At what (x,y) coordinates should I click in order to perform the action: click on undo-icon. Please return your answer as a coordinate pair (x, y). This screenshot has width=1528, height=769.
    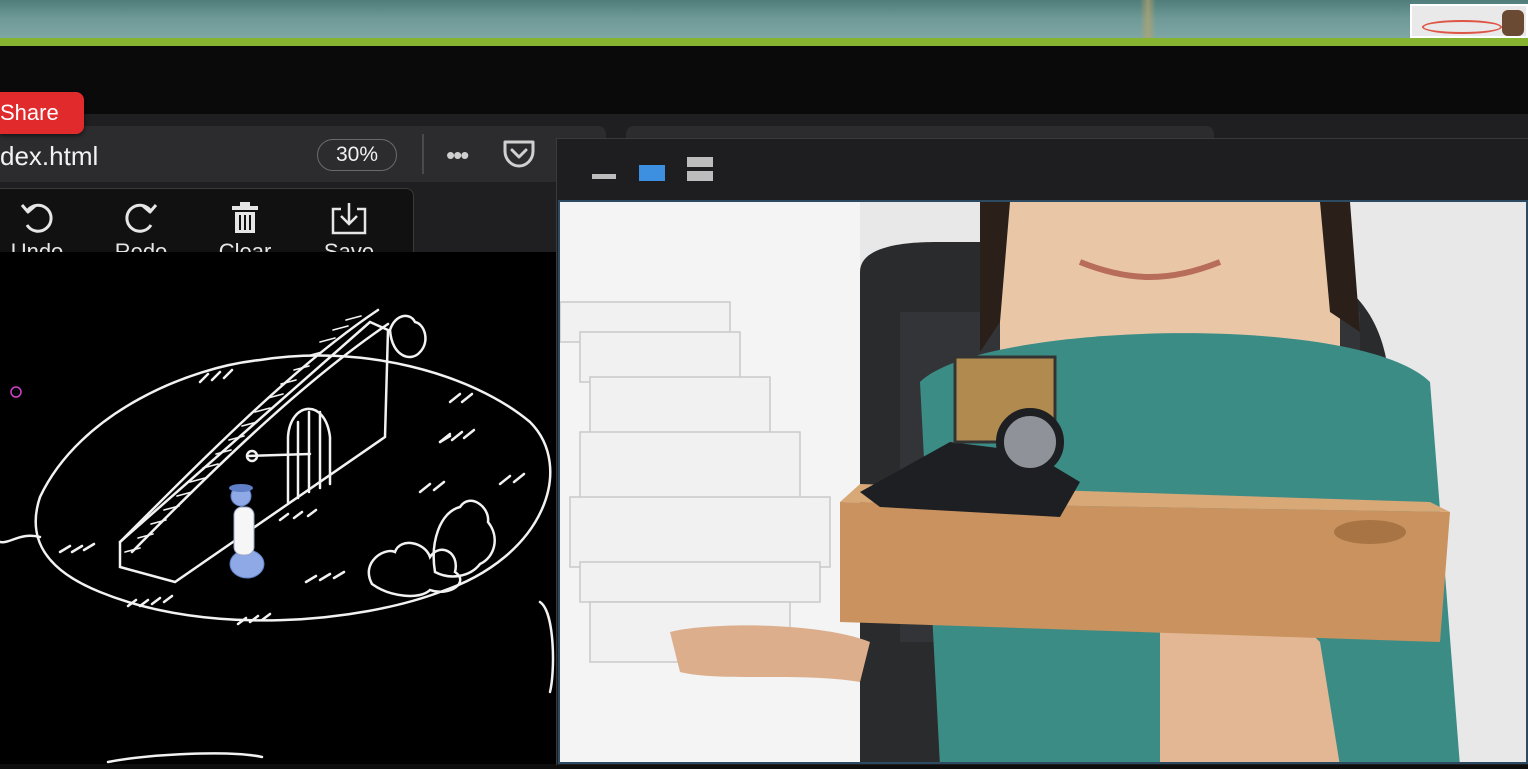
    Looking at the image, I should click on (36, 218).